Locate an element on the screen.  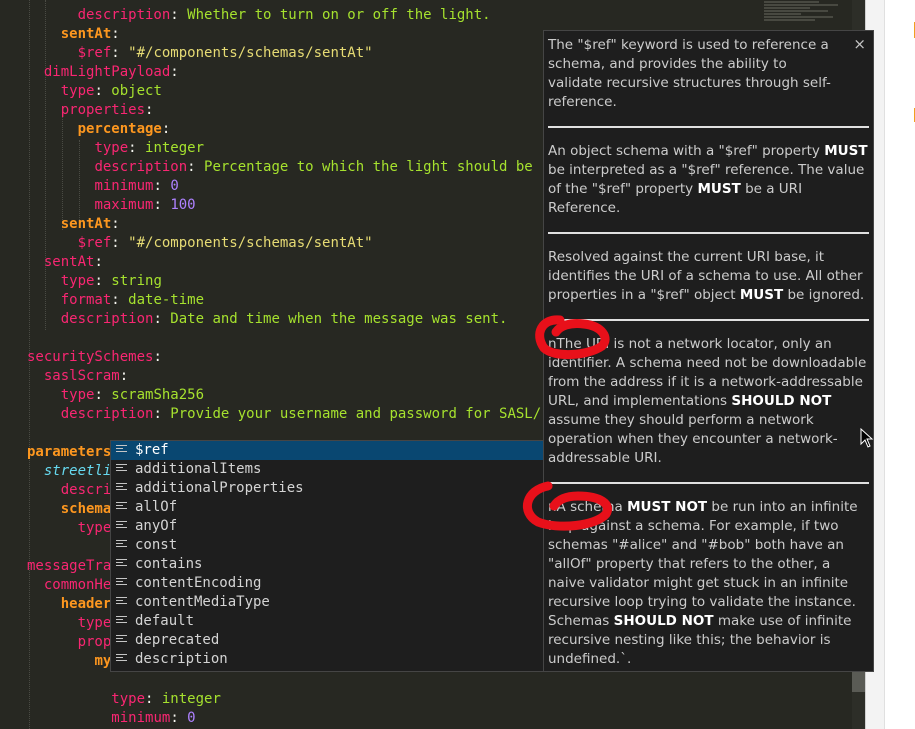
doc-text: An object schema with a "$ref" property is located at coordinates (686, 151).